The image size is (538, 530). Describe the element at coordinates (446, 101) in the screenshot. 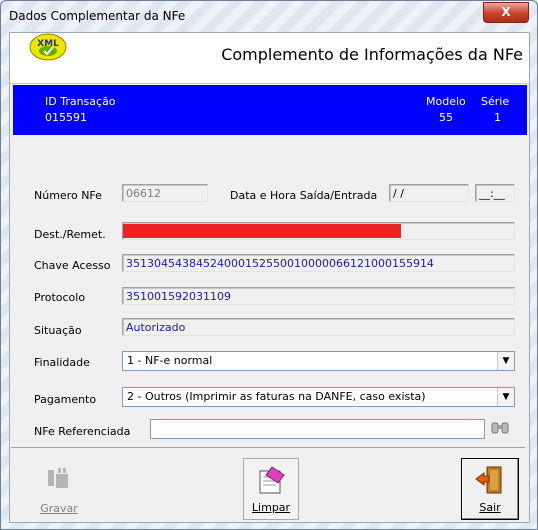

I see `modelo-label: Modelo` at that location.